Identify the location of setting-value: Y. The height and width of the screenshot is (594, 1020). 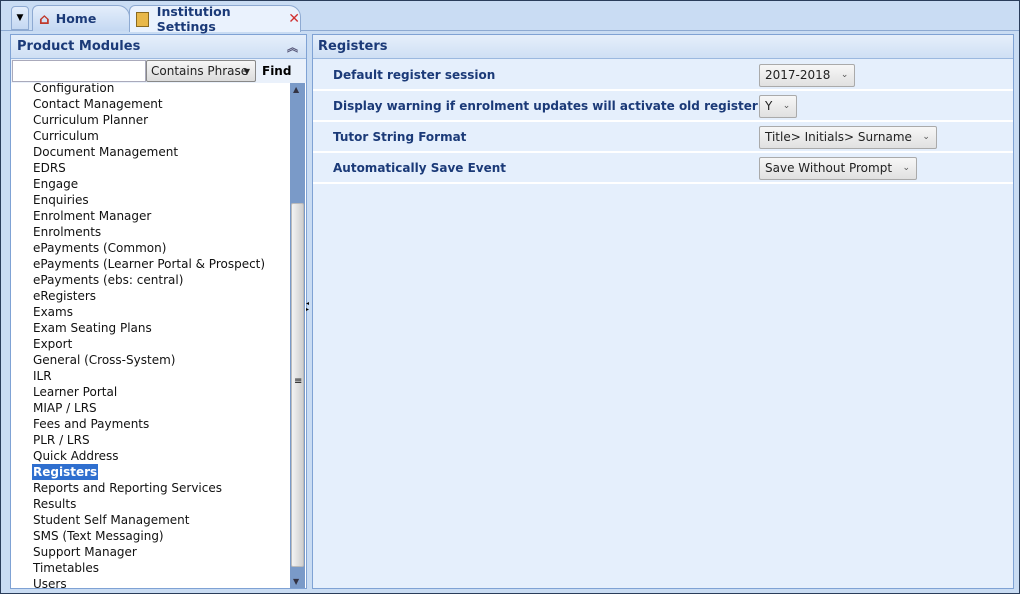
(769, 106).